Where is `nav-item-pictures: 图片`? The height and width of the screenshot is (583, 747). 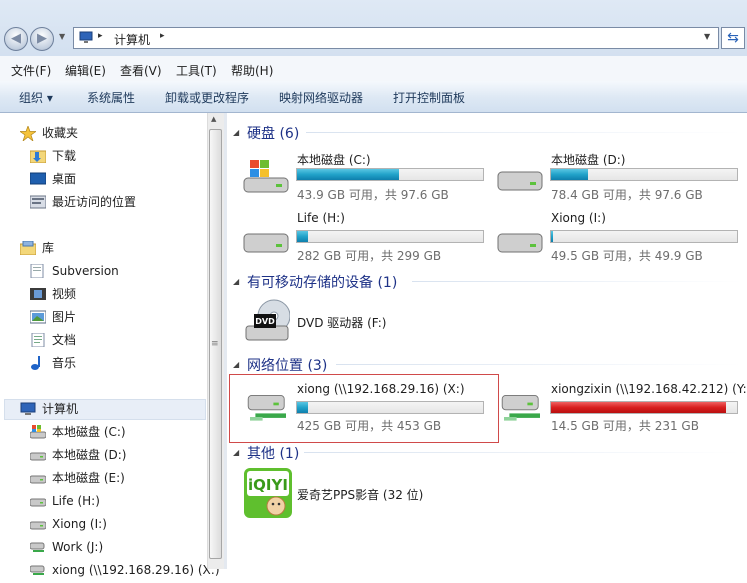
nav-item-pictures: 图片 is located at coordinates (52, 317).